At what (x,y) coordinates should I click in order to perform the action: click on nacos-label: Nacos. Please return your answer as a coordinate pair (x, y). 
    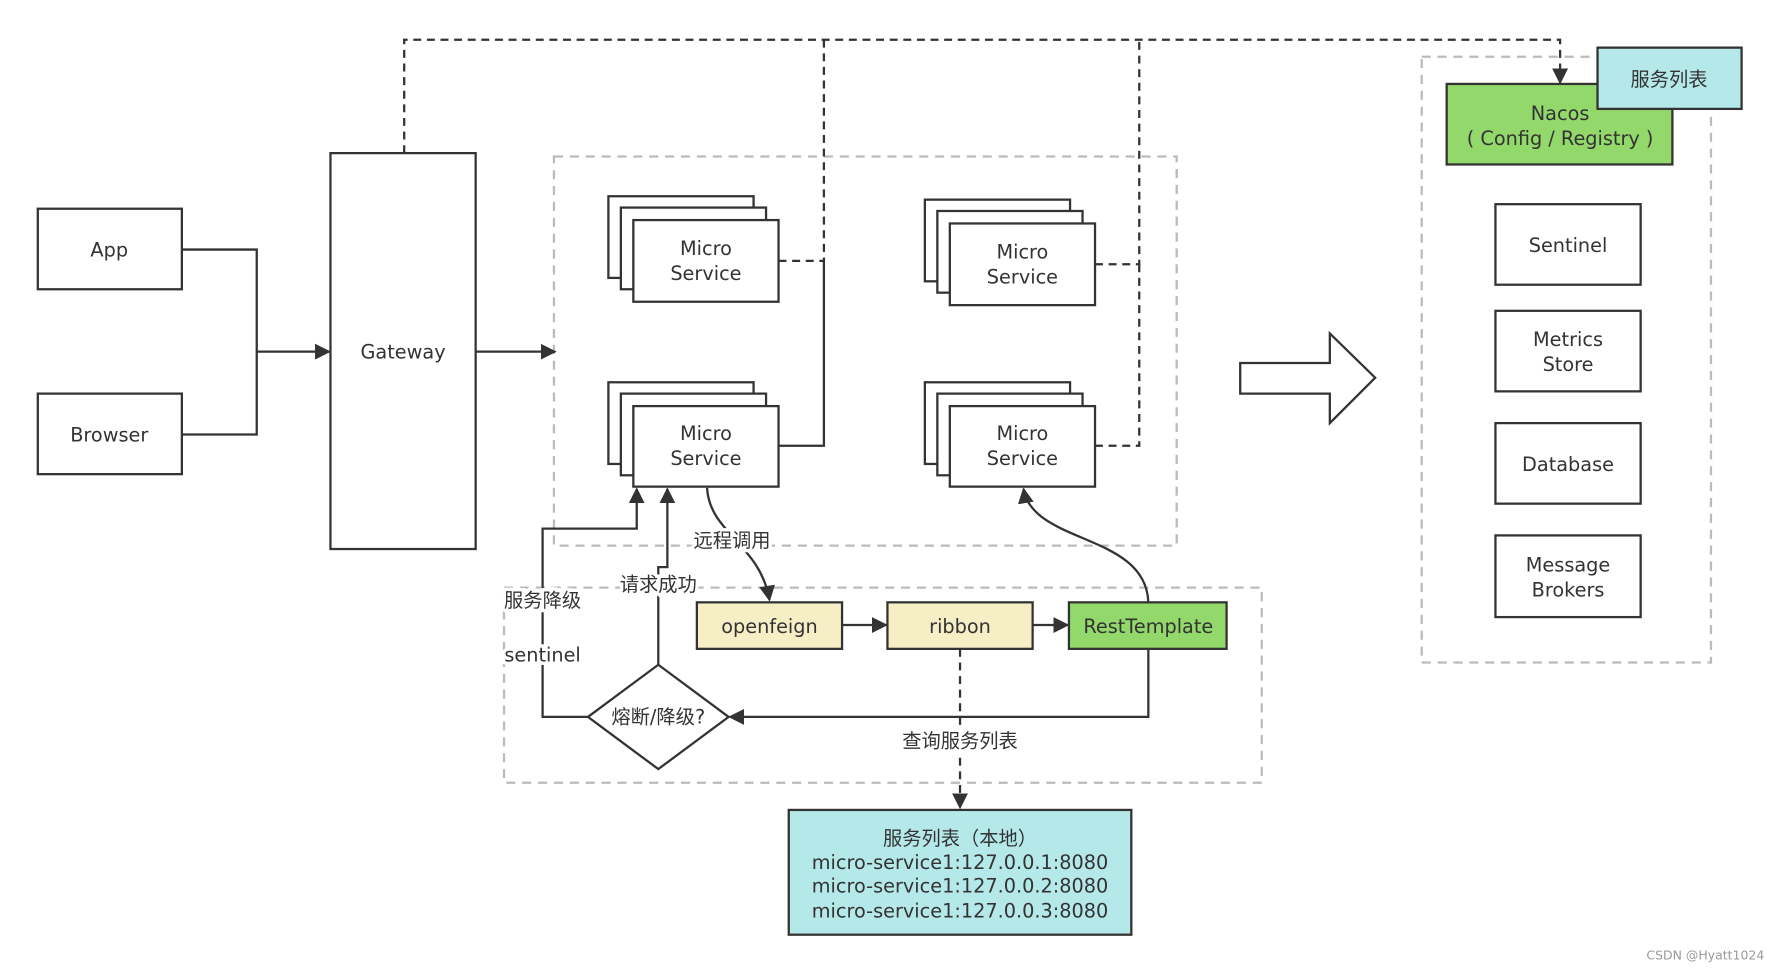
    Looking at the image, I should click on (1560, 113).